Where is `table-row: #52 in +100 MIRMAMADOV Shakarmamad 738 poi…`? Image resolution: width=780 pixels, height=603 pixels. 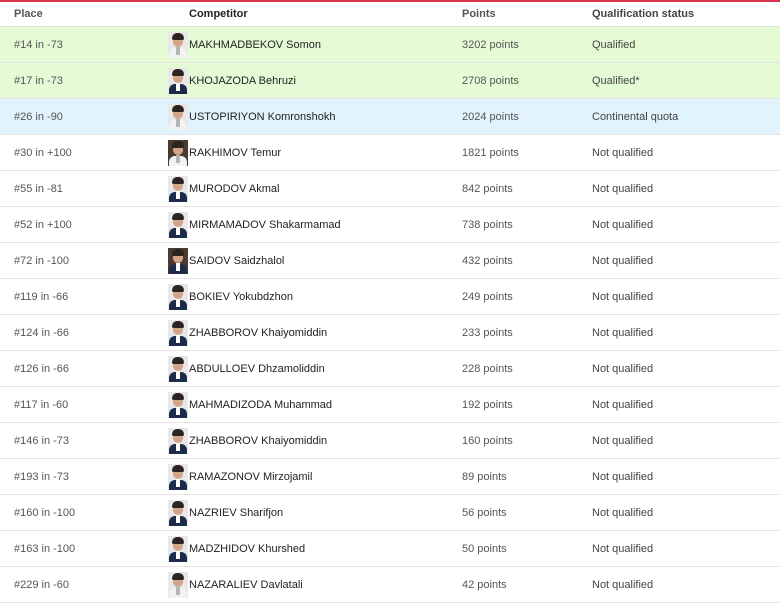
table-row: #52 in +100 MIRMAMADOV Shakarmamad 738 poi… is located at coordinates (390, 224).